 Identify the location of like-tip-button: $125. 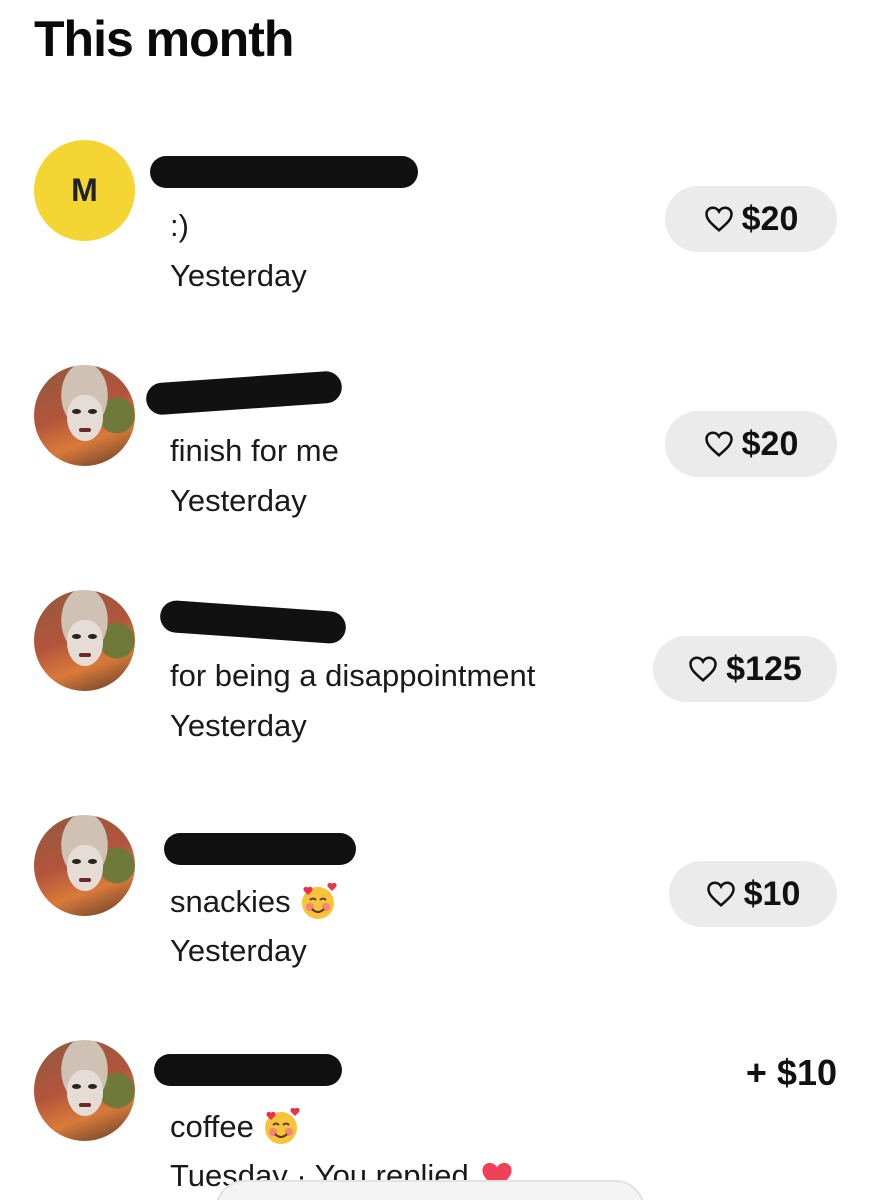
(745, 669).